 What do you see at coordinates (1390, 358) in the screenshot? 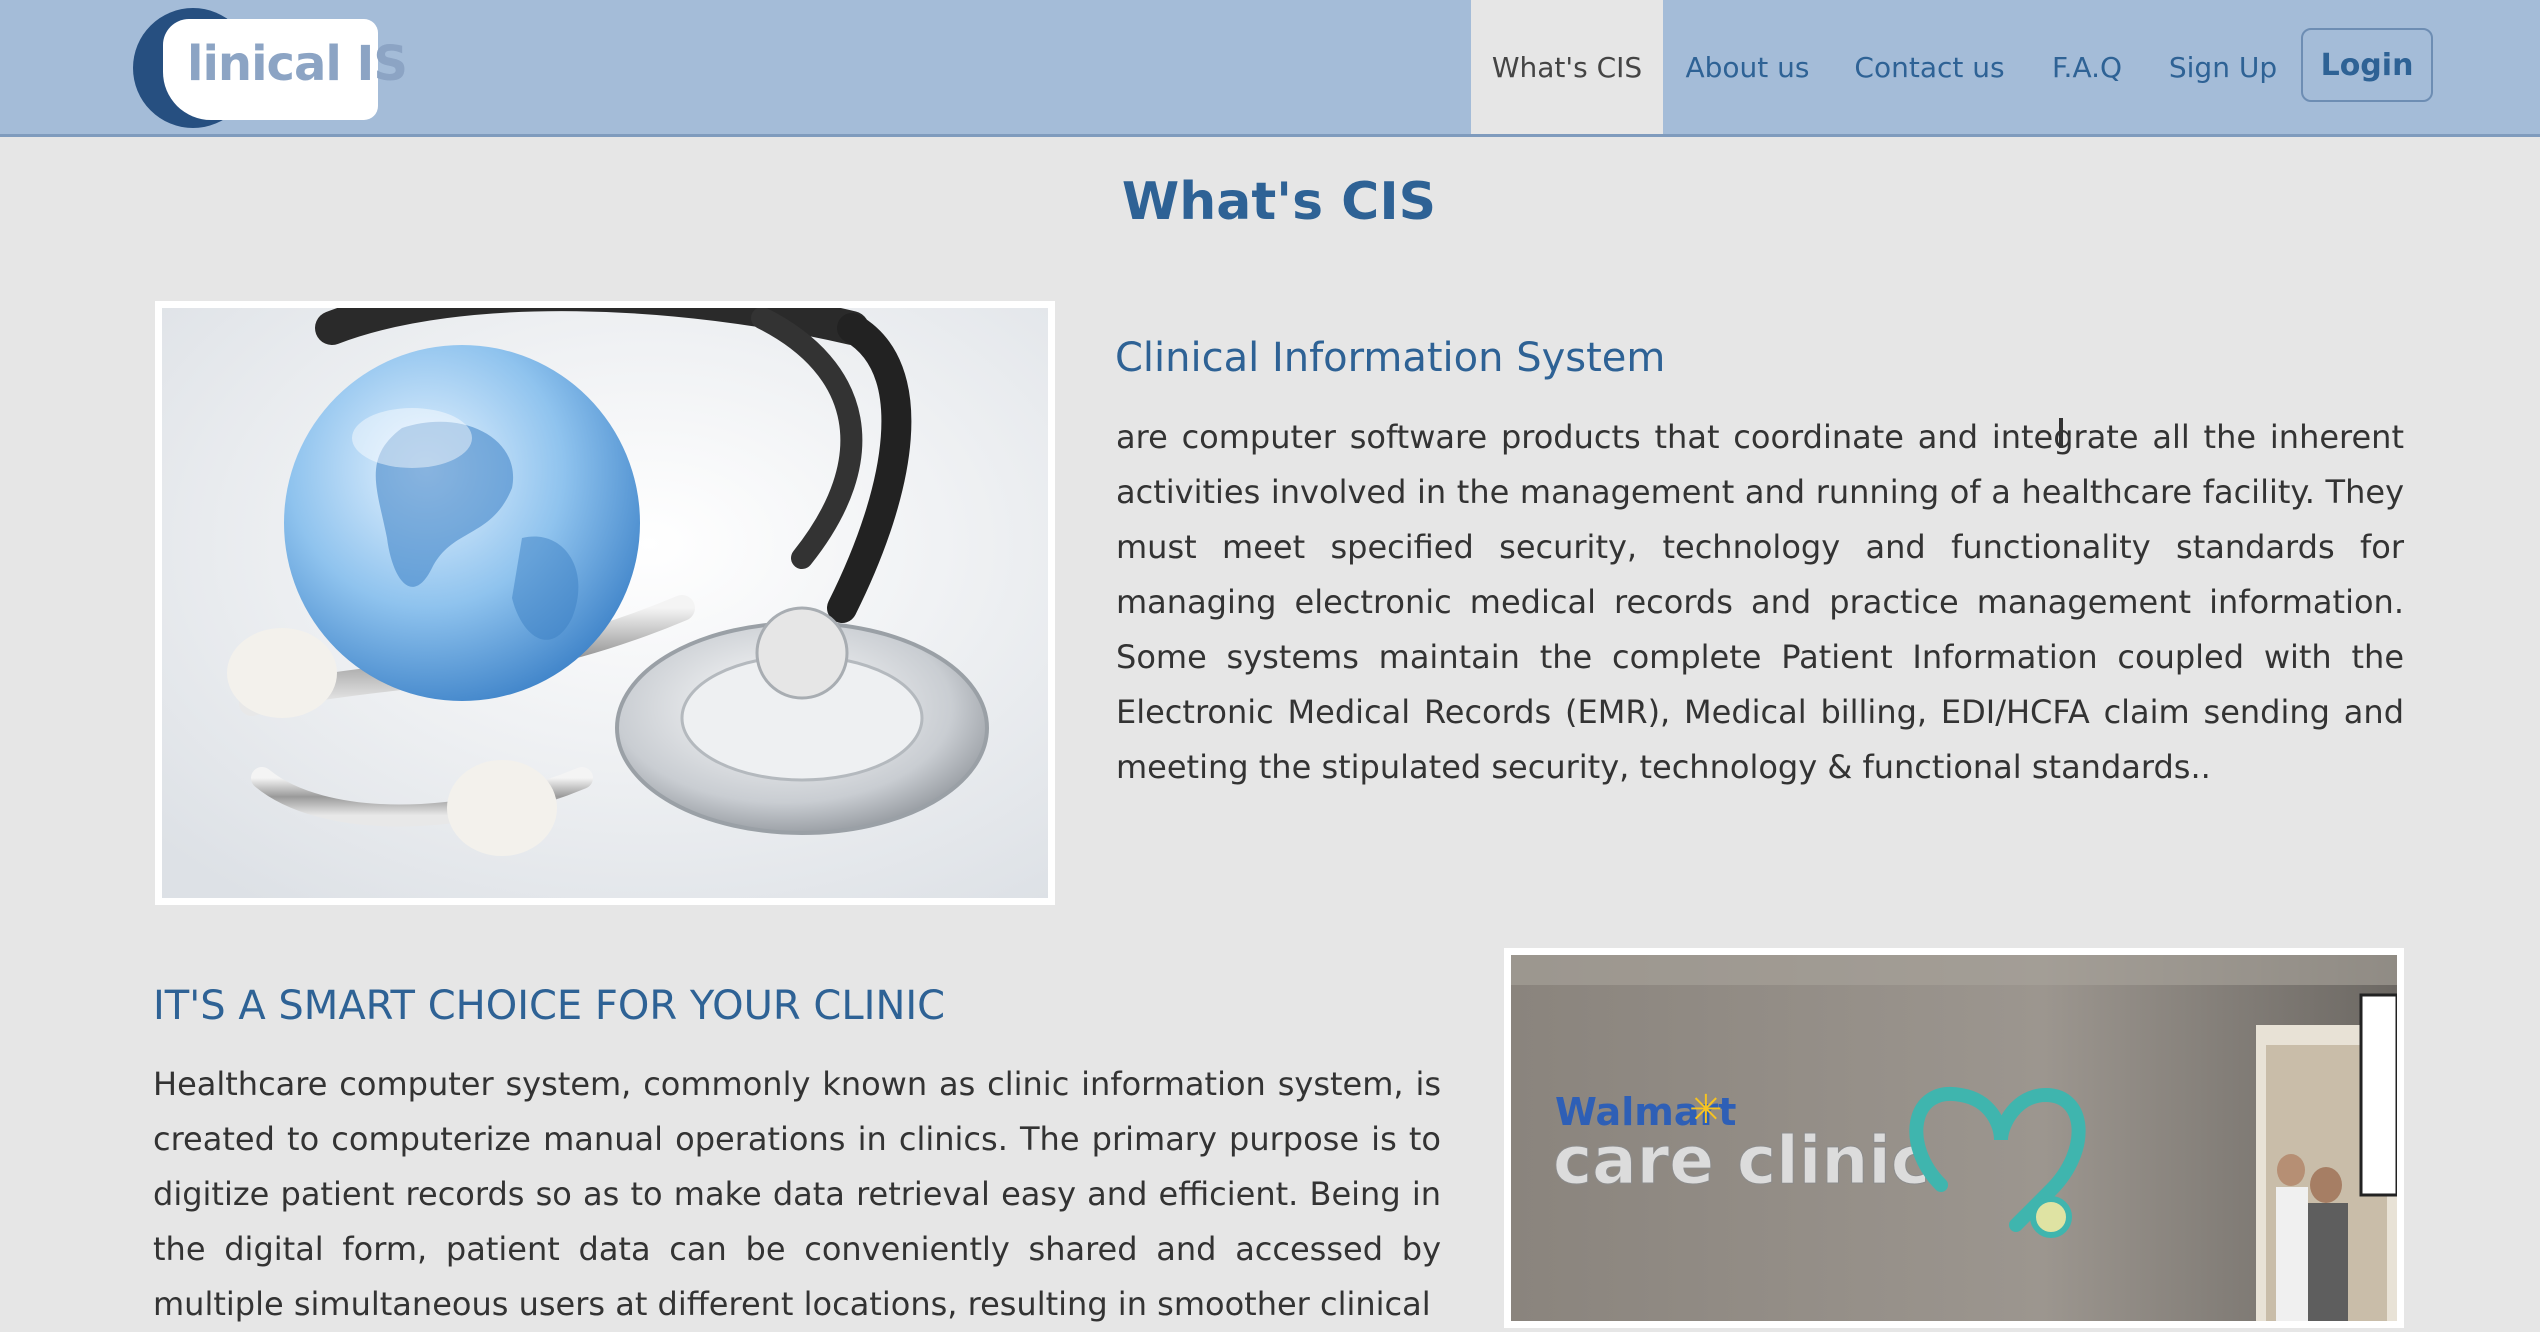
I see `section-title-clinical-information-system: Clinical Information System` at bounding box center [1390, 358].